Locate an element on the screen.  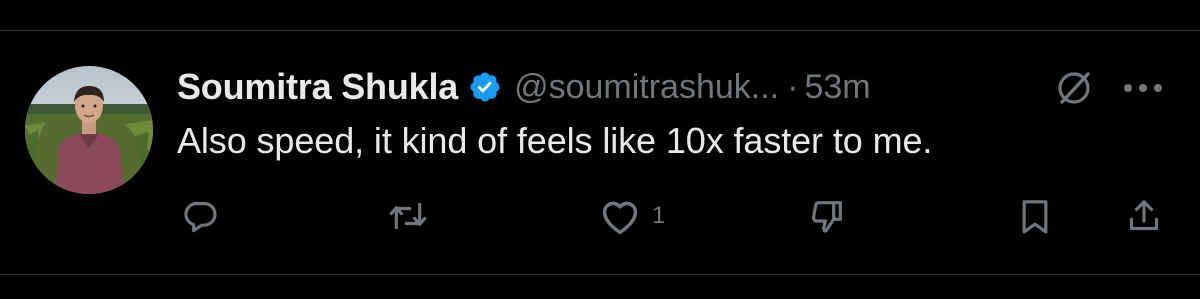
reply-icon is located at coordinates (200, 216).